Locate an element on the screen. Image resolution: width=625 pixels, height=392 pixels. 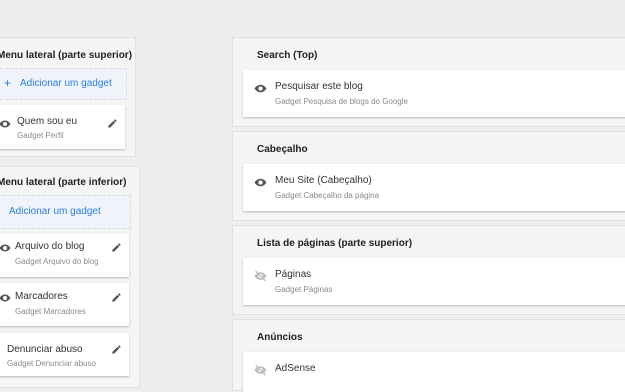
gadget-card-denunciar: Denunciar abuso Gadget Denunciar abuso is located at coordinates (64, 354).